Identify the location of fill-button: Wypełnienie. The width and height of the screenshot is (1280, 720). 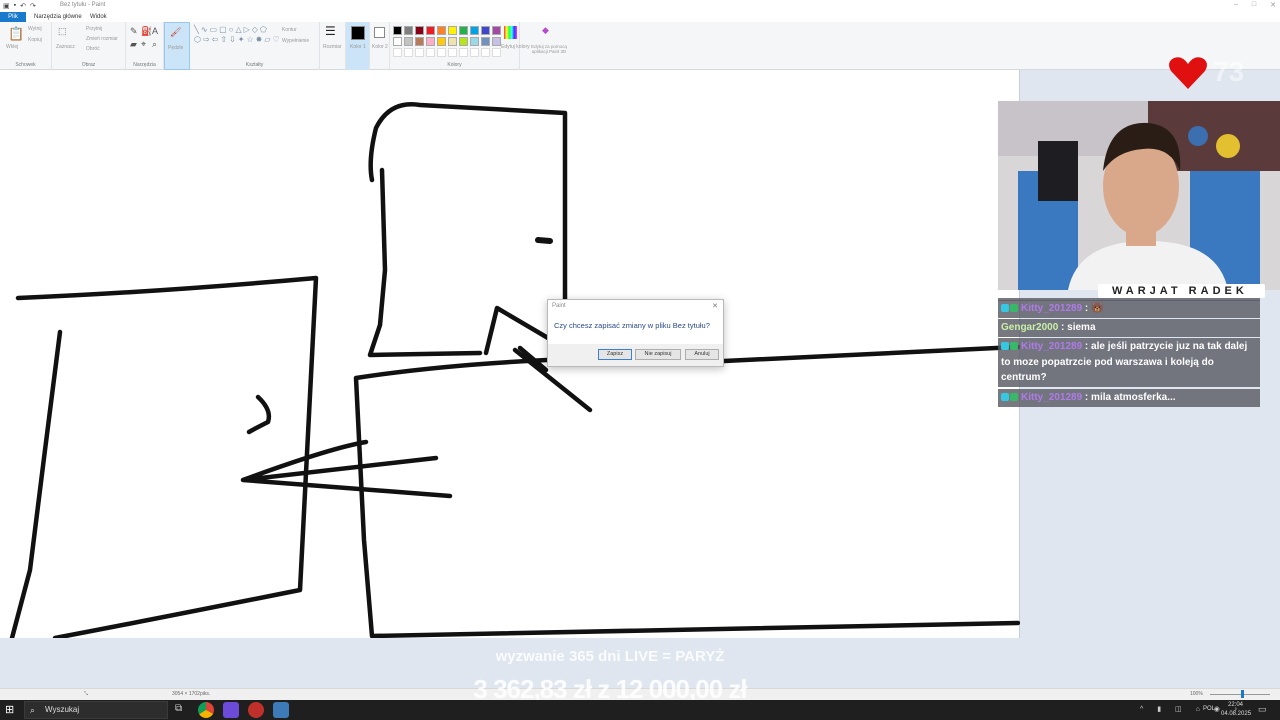
(295, 41).